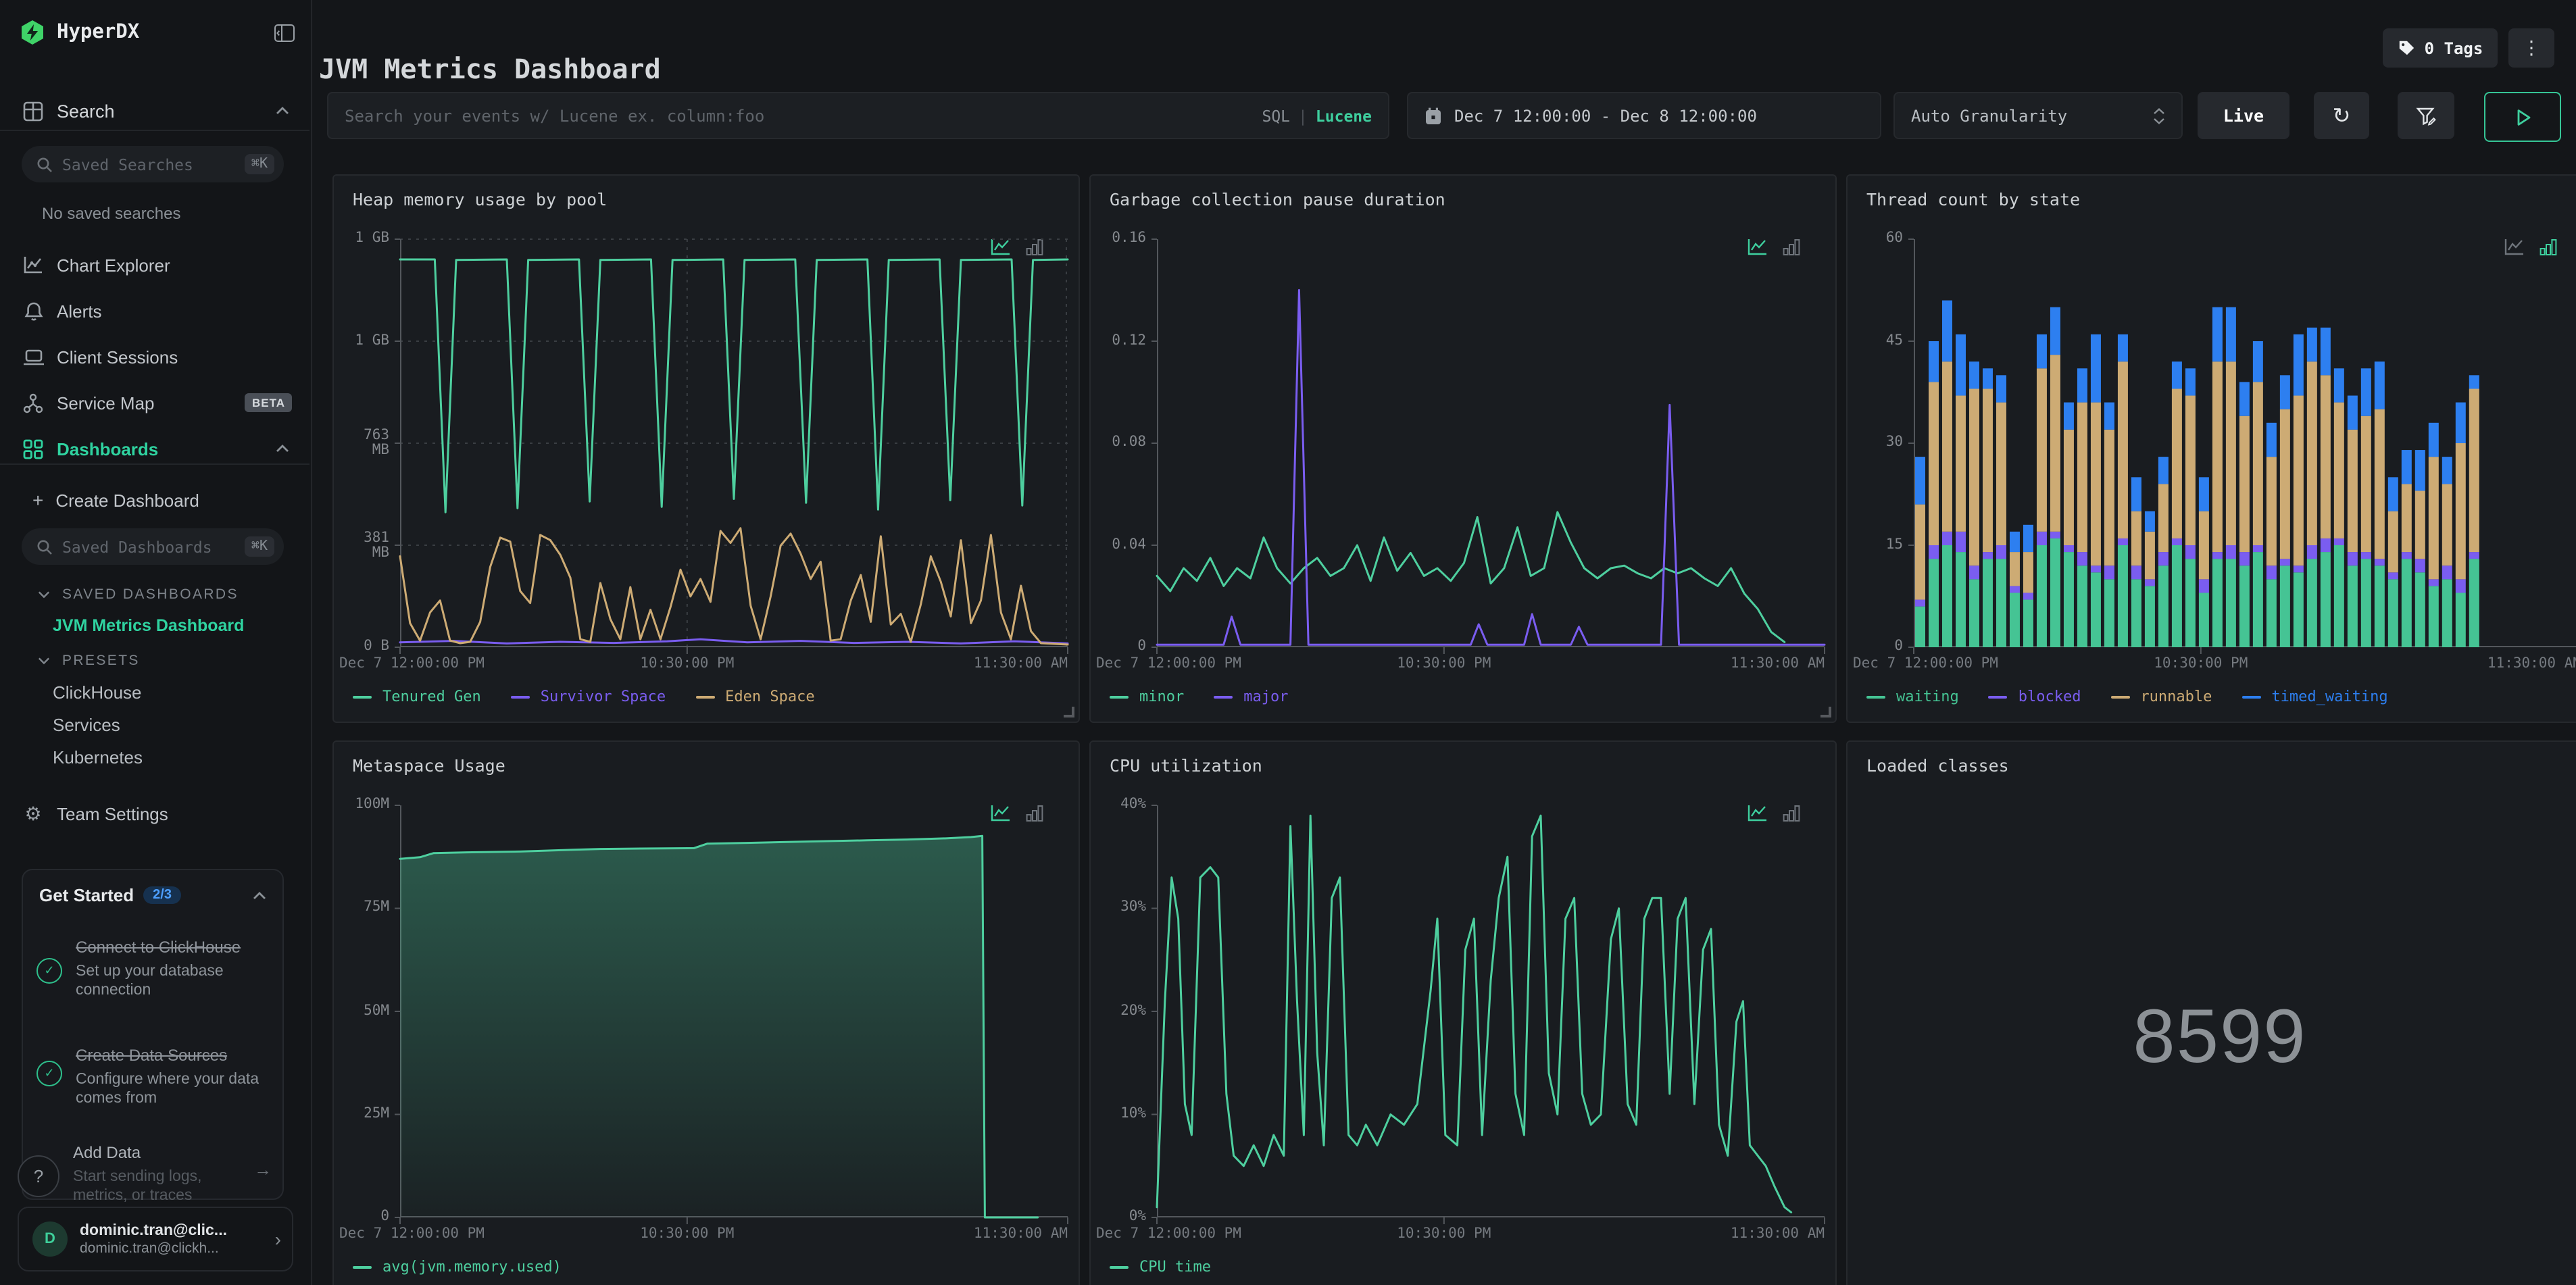 This screenshot has height=1285, width=2576. I want to click on legend-label: avg(jvm.memory.used), so click(472, 1267).